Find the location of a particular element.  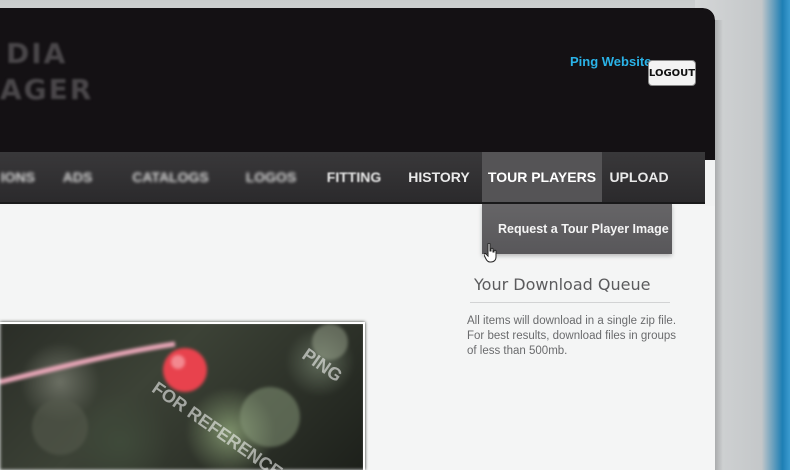

logo-line-2: AGER is located at coordinates (47, 89).